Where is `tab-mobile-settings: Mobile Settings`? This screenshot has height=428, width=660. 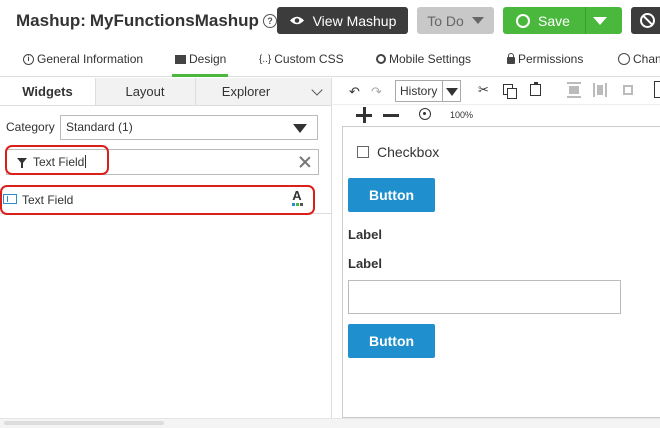 tab-mobile-settings: Mobile Settings is located at coordinates (423, 59).